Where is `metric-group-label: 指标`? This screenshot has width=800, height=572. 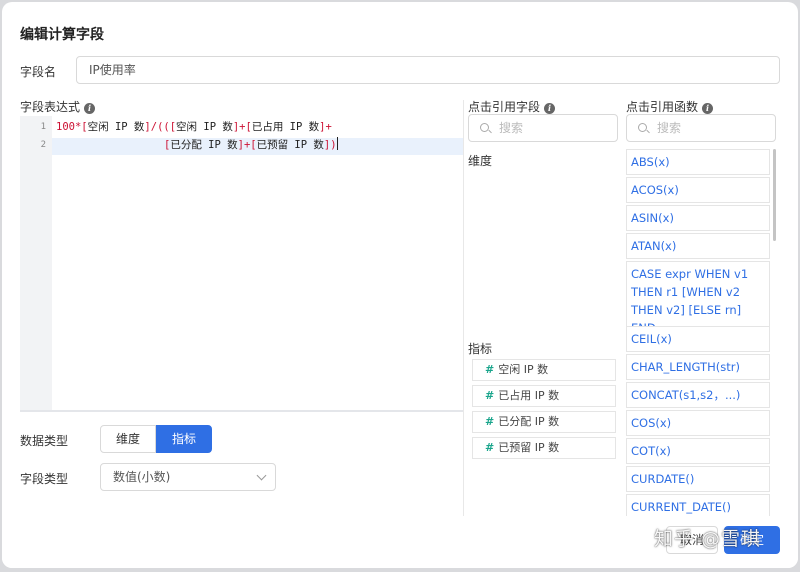 metric-group-label: 指标 is located at coordinates (480, 349).